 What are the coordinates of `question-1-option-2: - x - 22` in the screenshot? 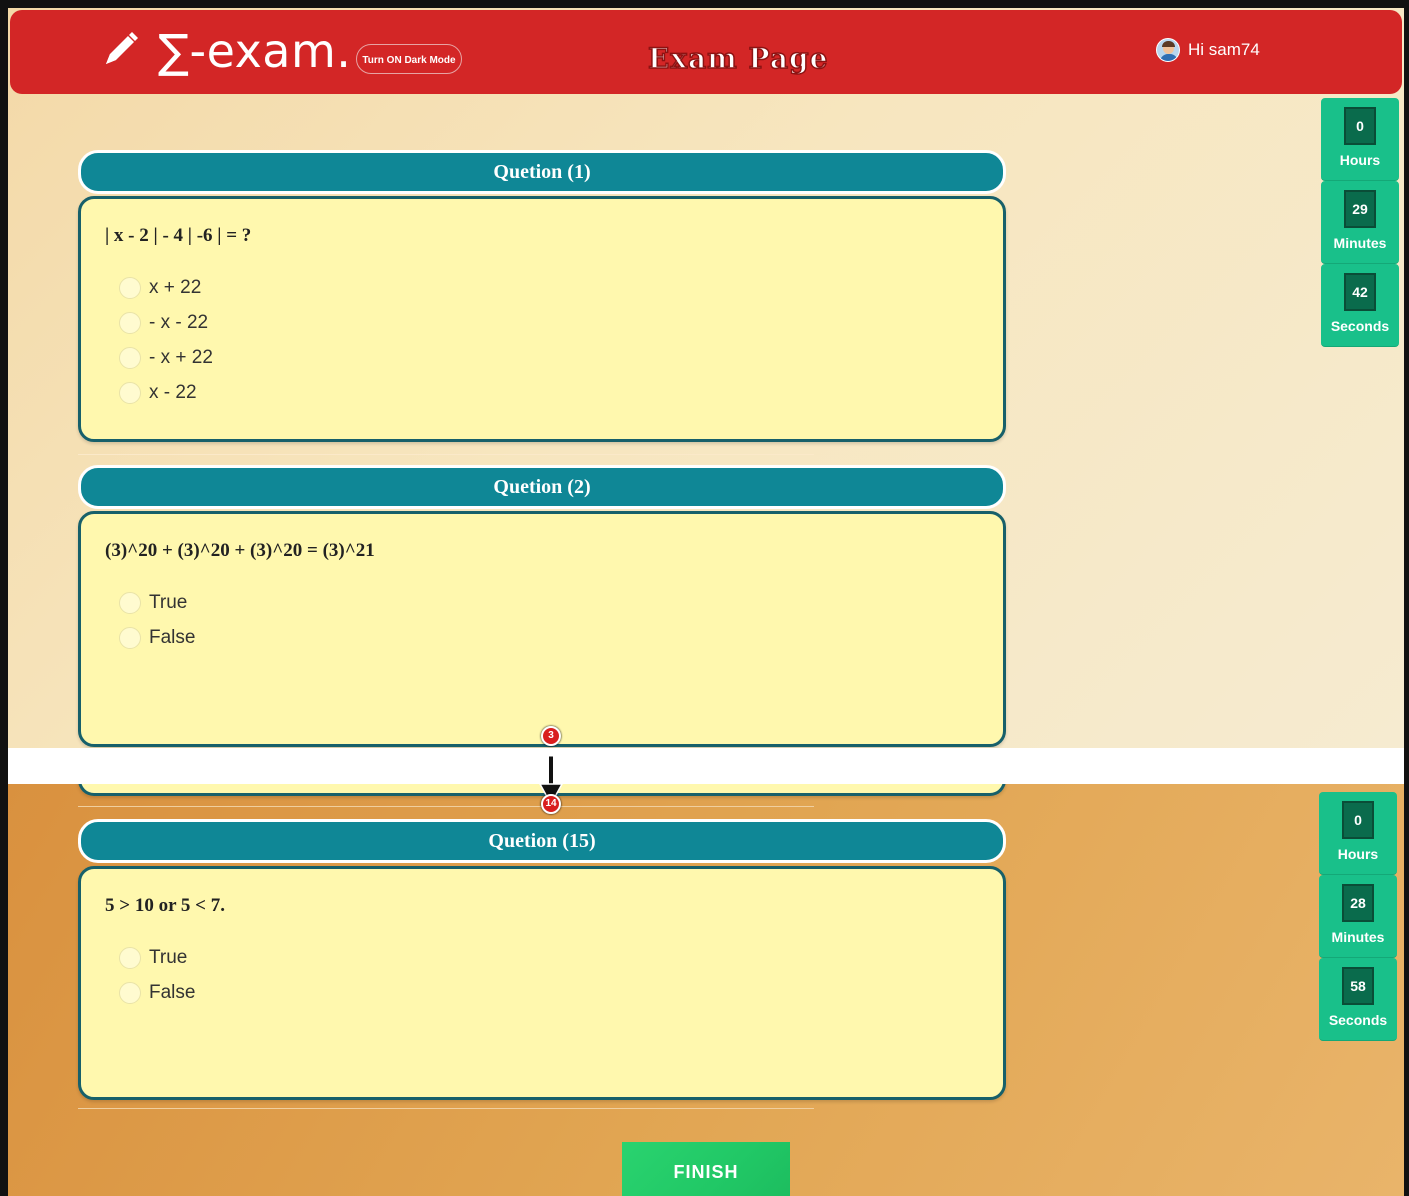 It's located at (163, 323).